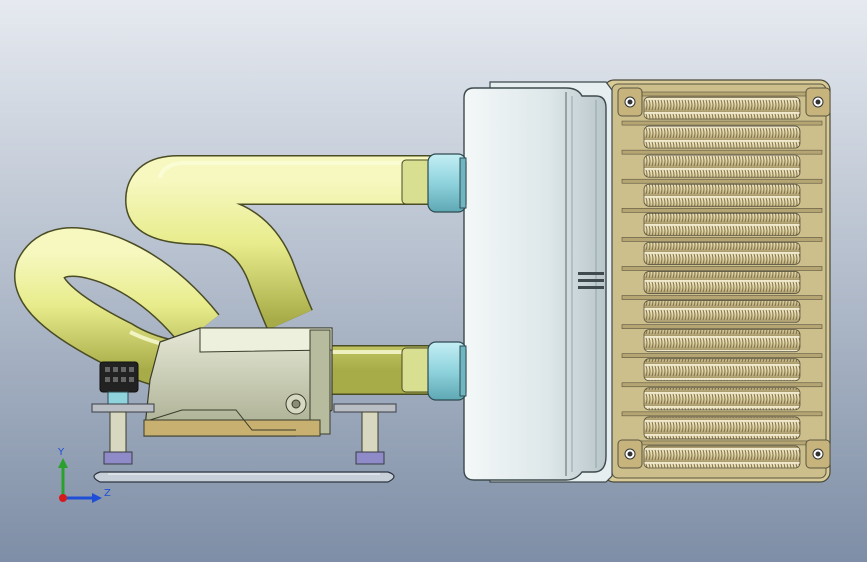  Describe the element at coordinates (538, 282) in the screenshot. I see `radiator-end-tank` at that location.